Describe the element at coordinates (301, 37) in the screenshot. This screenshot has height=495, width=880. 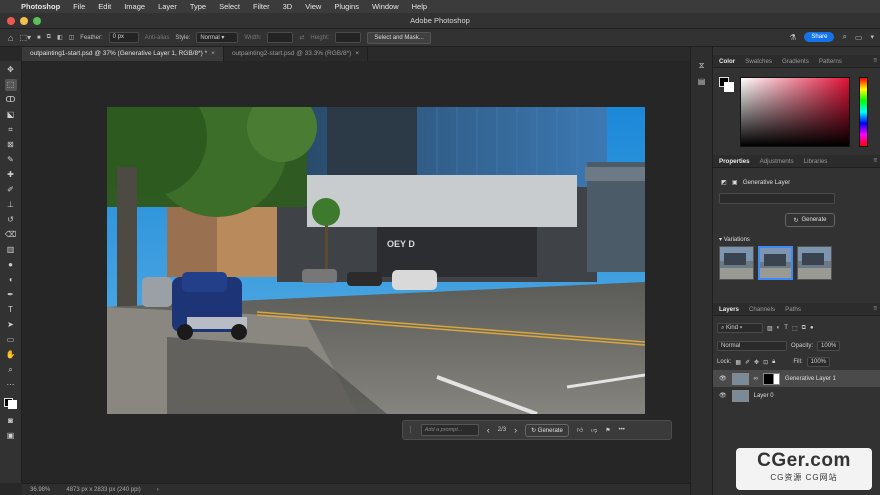
I see `swap-icon: ⇄` at that location.